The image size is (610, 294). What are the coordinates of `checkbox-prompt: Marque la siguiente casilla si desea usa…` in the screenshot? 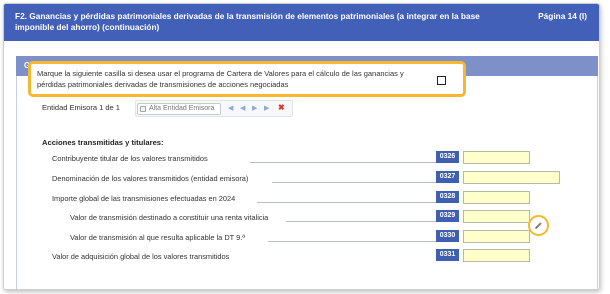 It's located at (220, 79).